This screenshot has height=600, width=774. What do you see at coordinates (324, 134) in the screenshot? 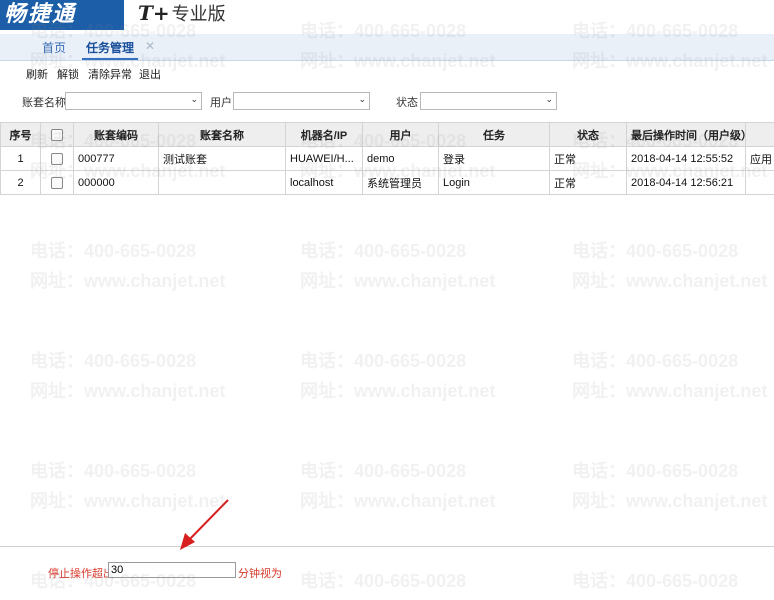
I see `col-machine: 机器名/IP` at bounding box center [324, 134].